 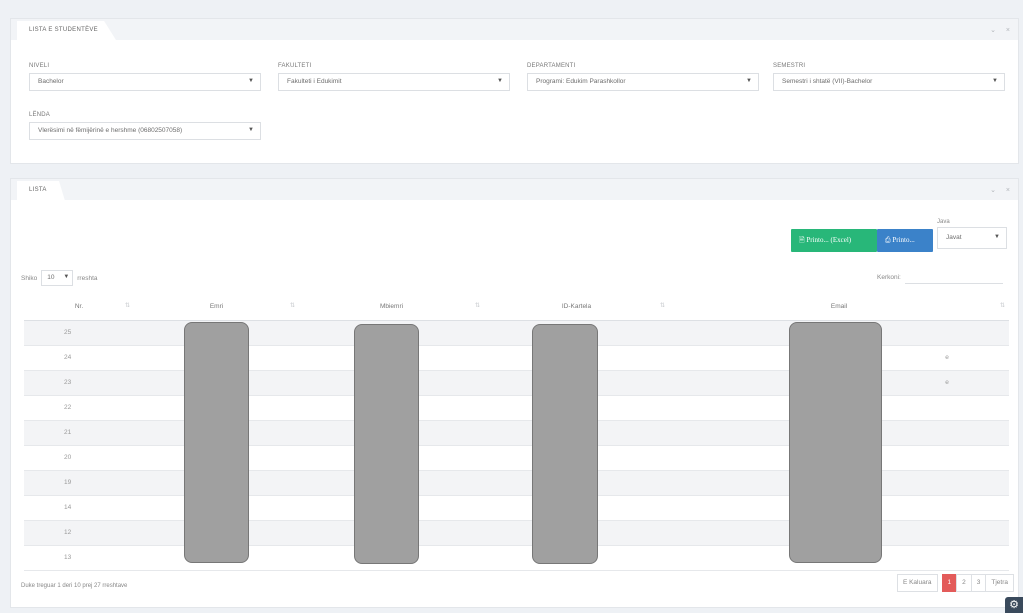 What do you see at coordinates (1014, 605) in the screenshot?
I see `gear-icon: ⚙` at bounding box center [1014, 605].